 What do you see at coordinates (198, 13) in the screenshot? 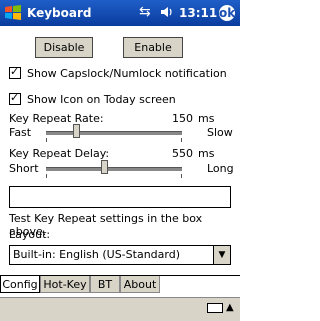
I see `clock: 13:11` at bounding box center [198, 13].